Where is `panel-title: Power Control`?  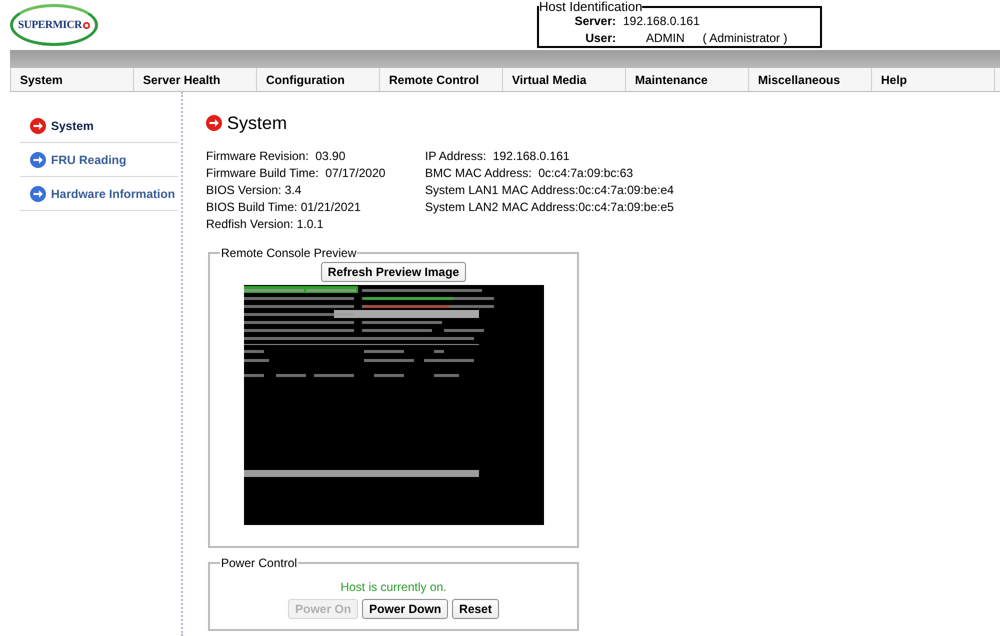 panel-title: Power Control is located at coordinates (259, 563).